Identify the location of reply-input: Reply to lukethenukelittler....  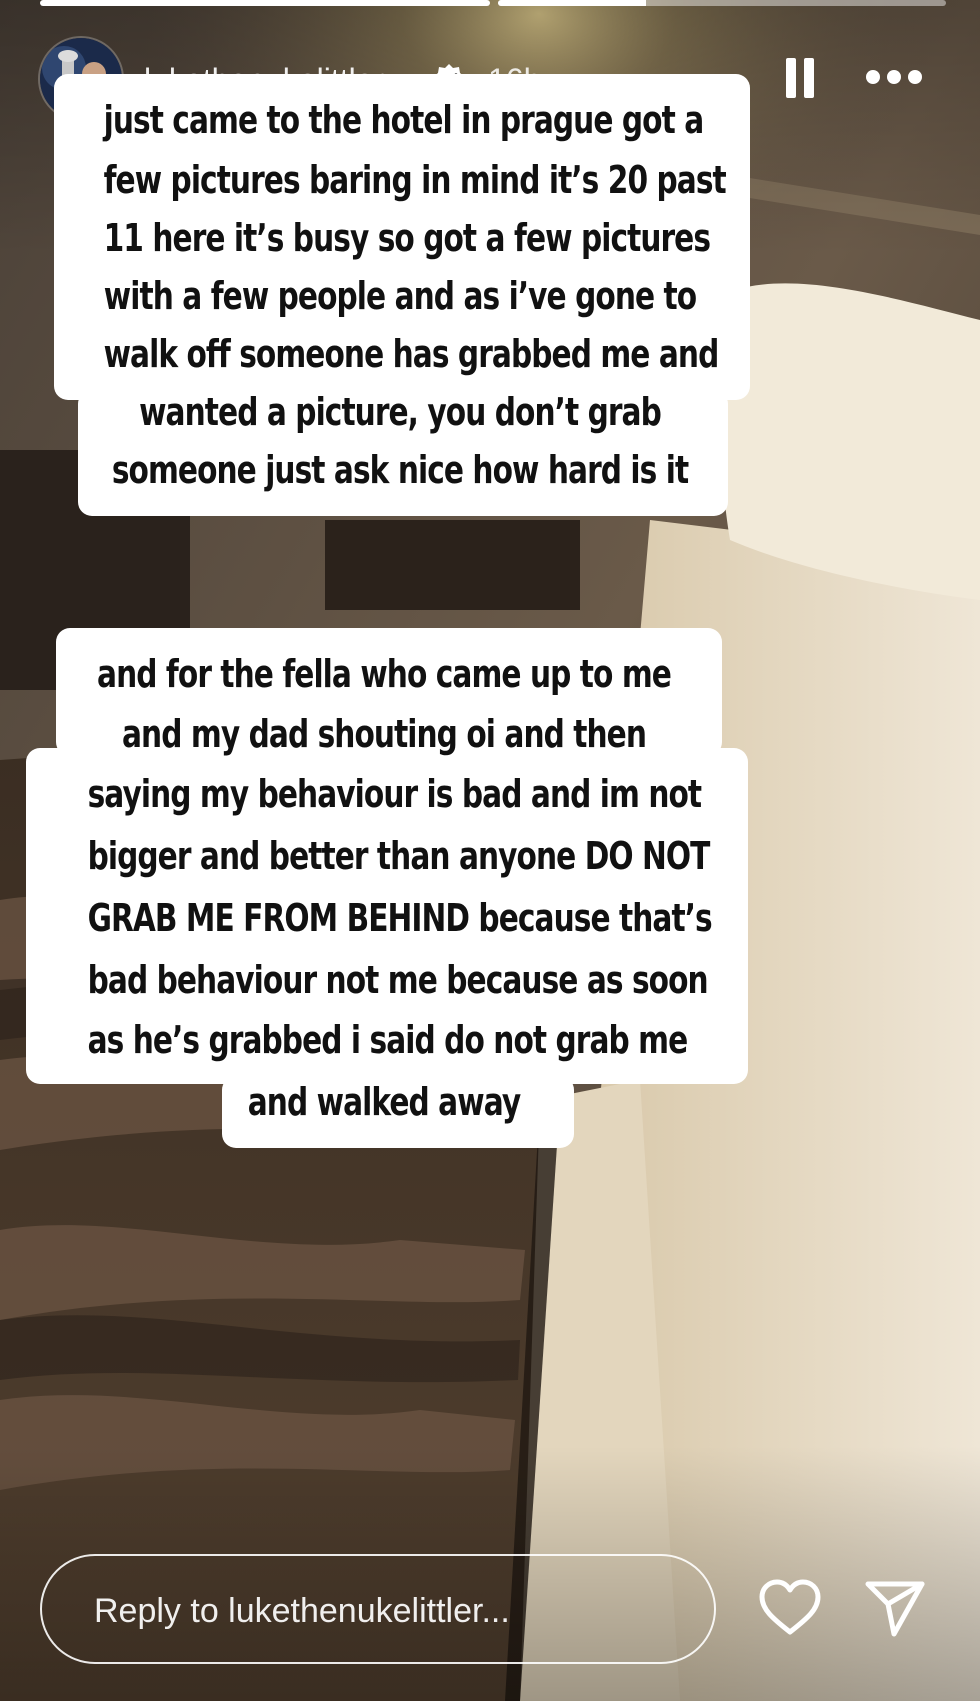
(378, 1609).